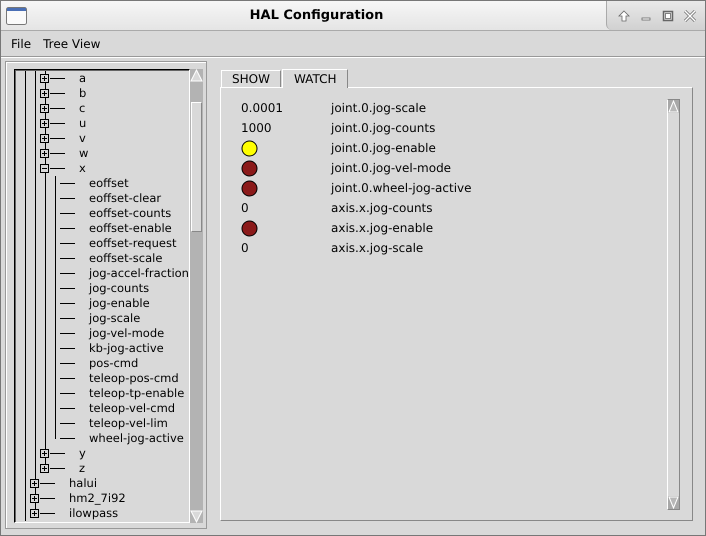 The height and width of the screenshot is (536, 706). What do you see at coordinates (83, 153) in the screenshot?
I see `tree-item: w` at bounding box center [83, 153].